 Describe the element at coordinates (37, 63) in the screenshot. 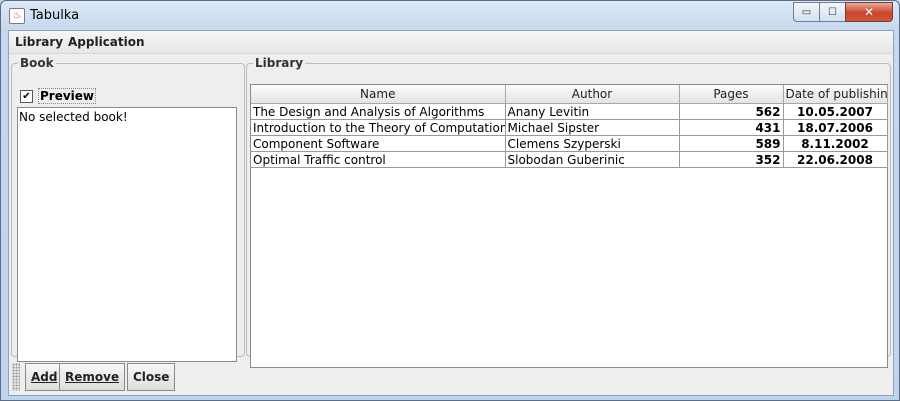

I see `book-panel-title: Book` at that location.